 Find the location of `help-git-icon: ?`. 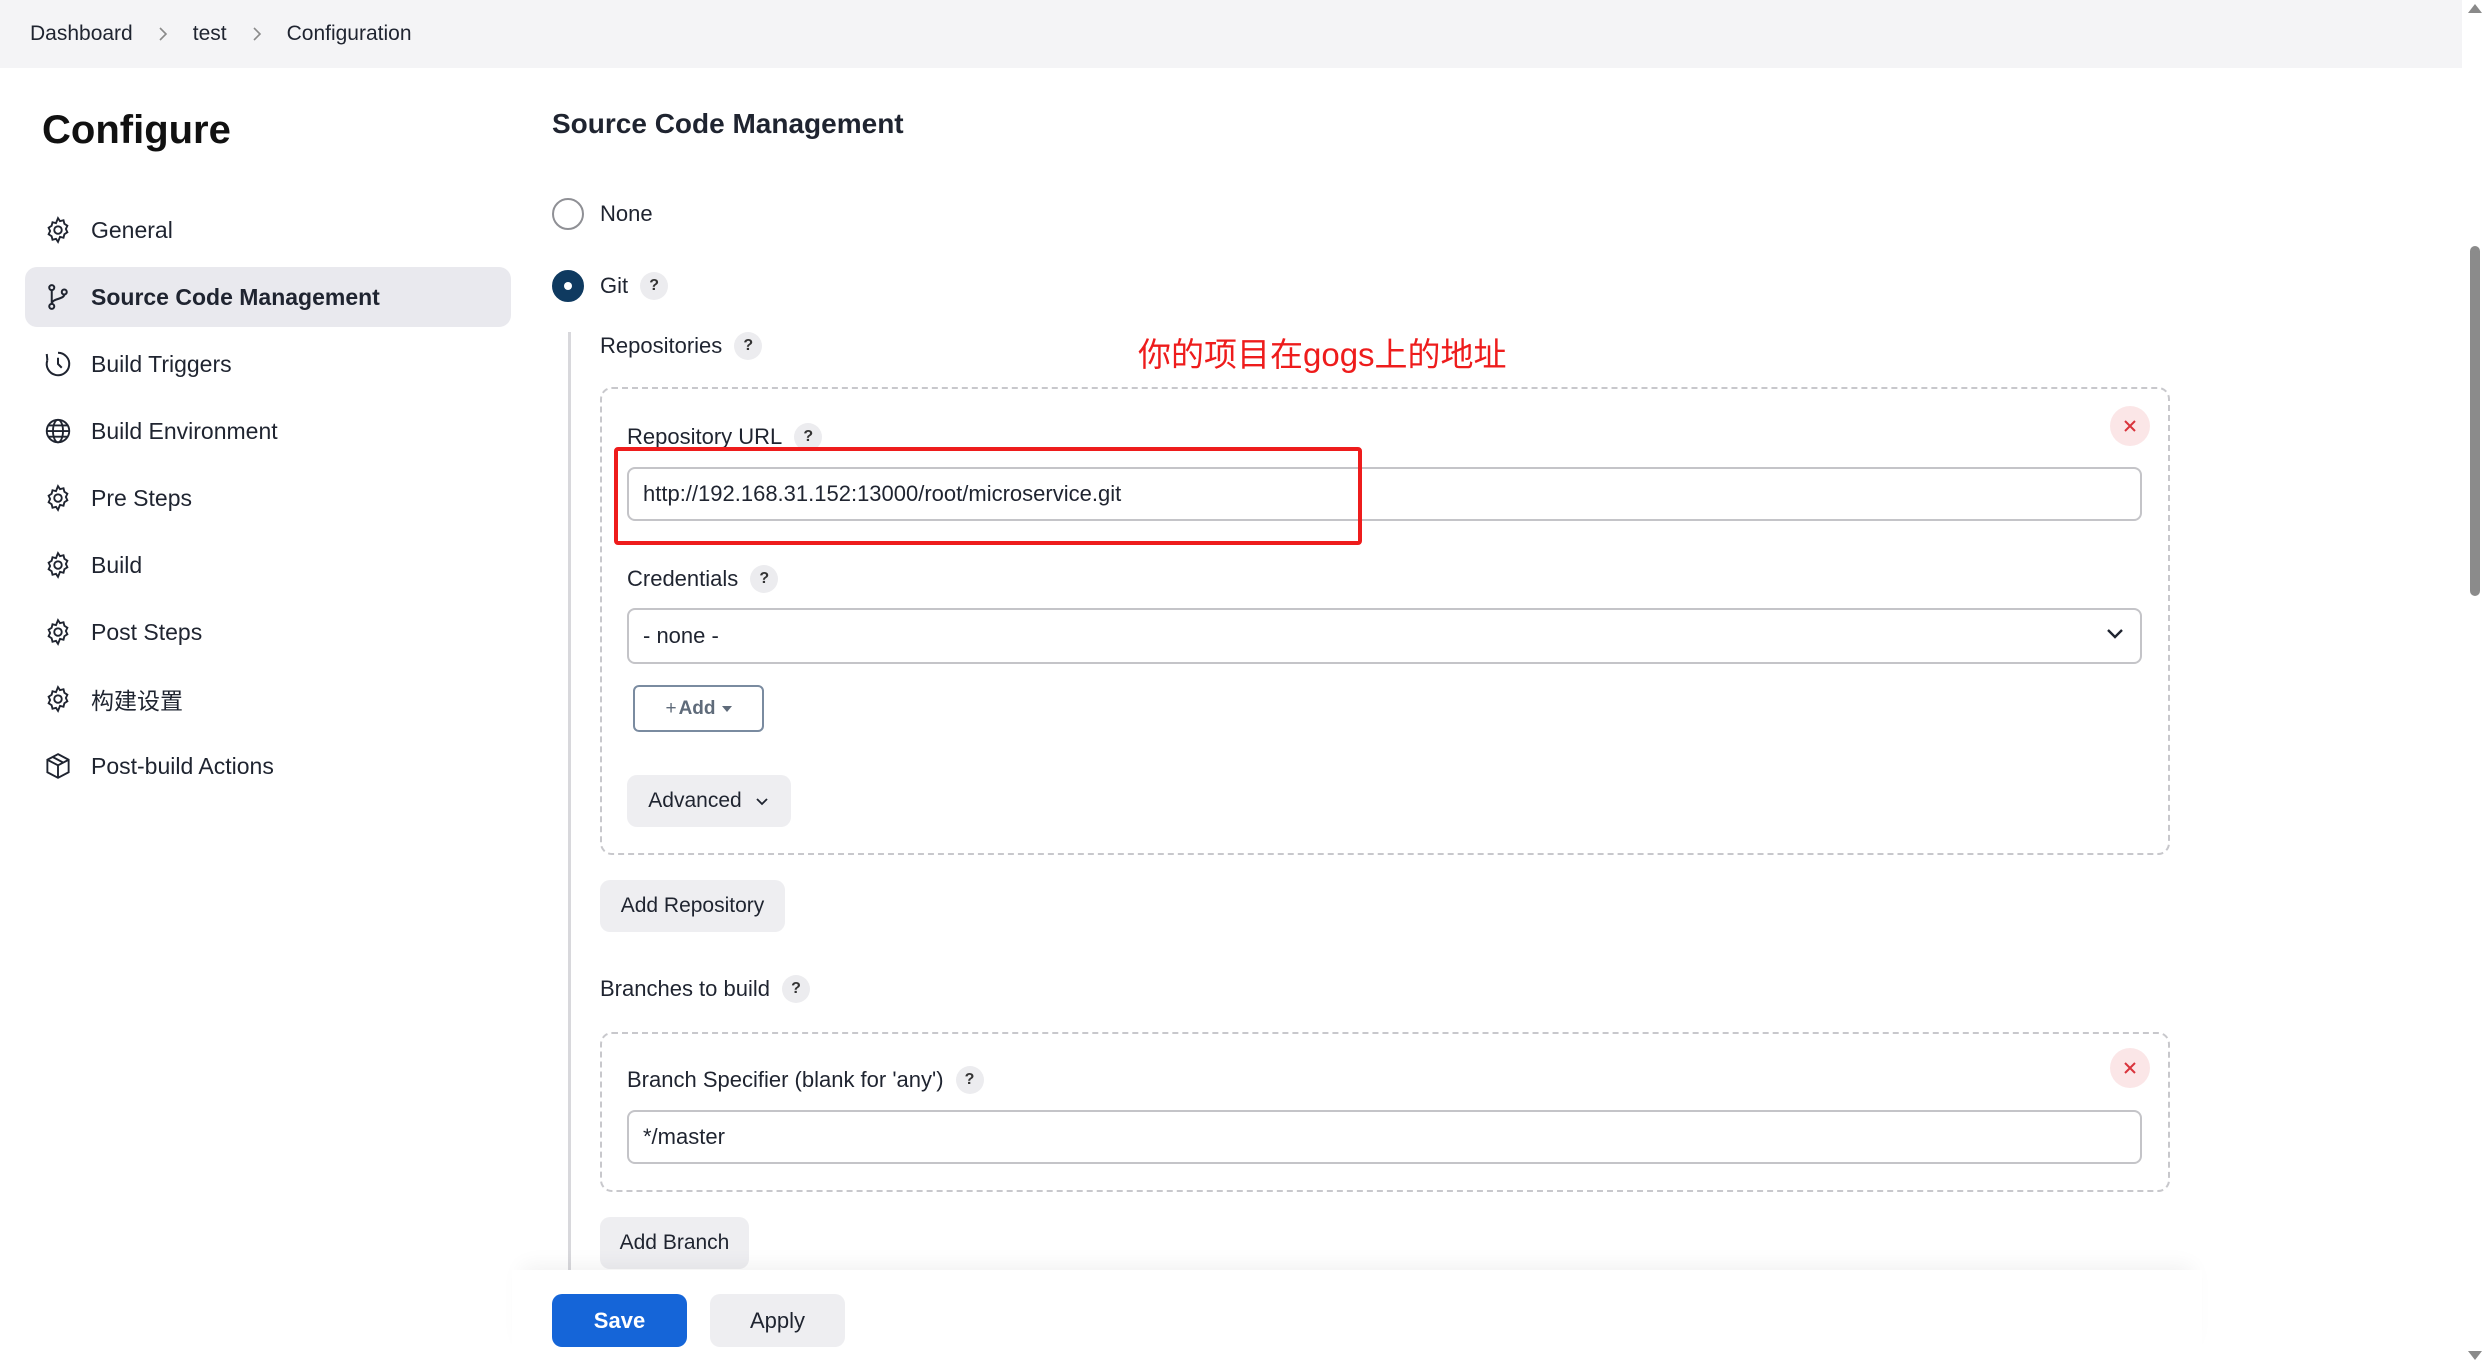

help-git-icon: ? is located at coordinates (654, 286).